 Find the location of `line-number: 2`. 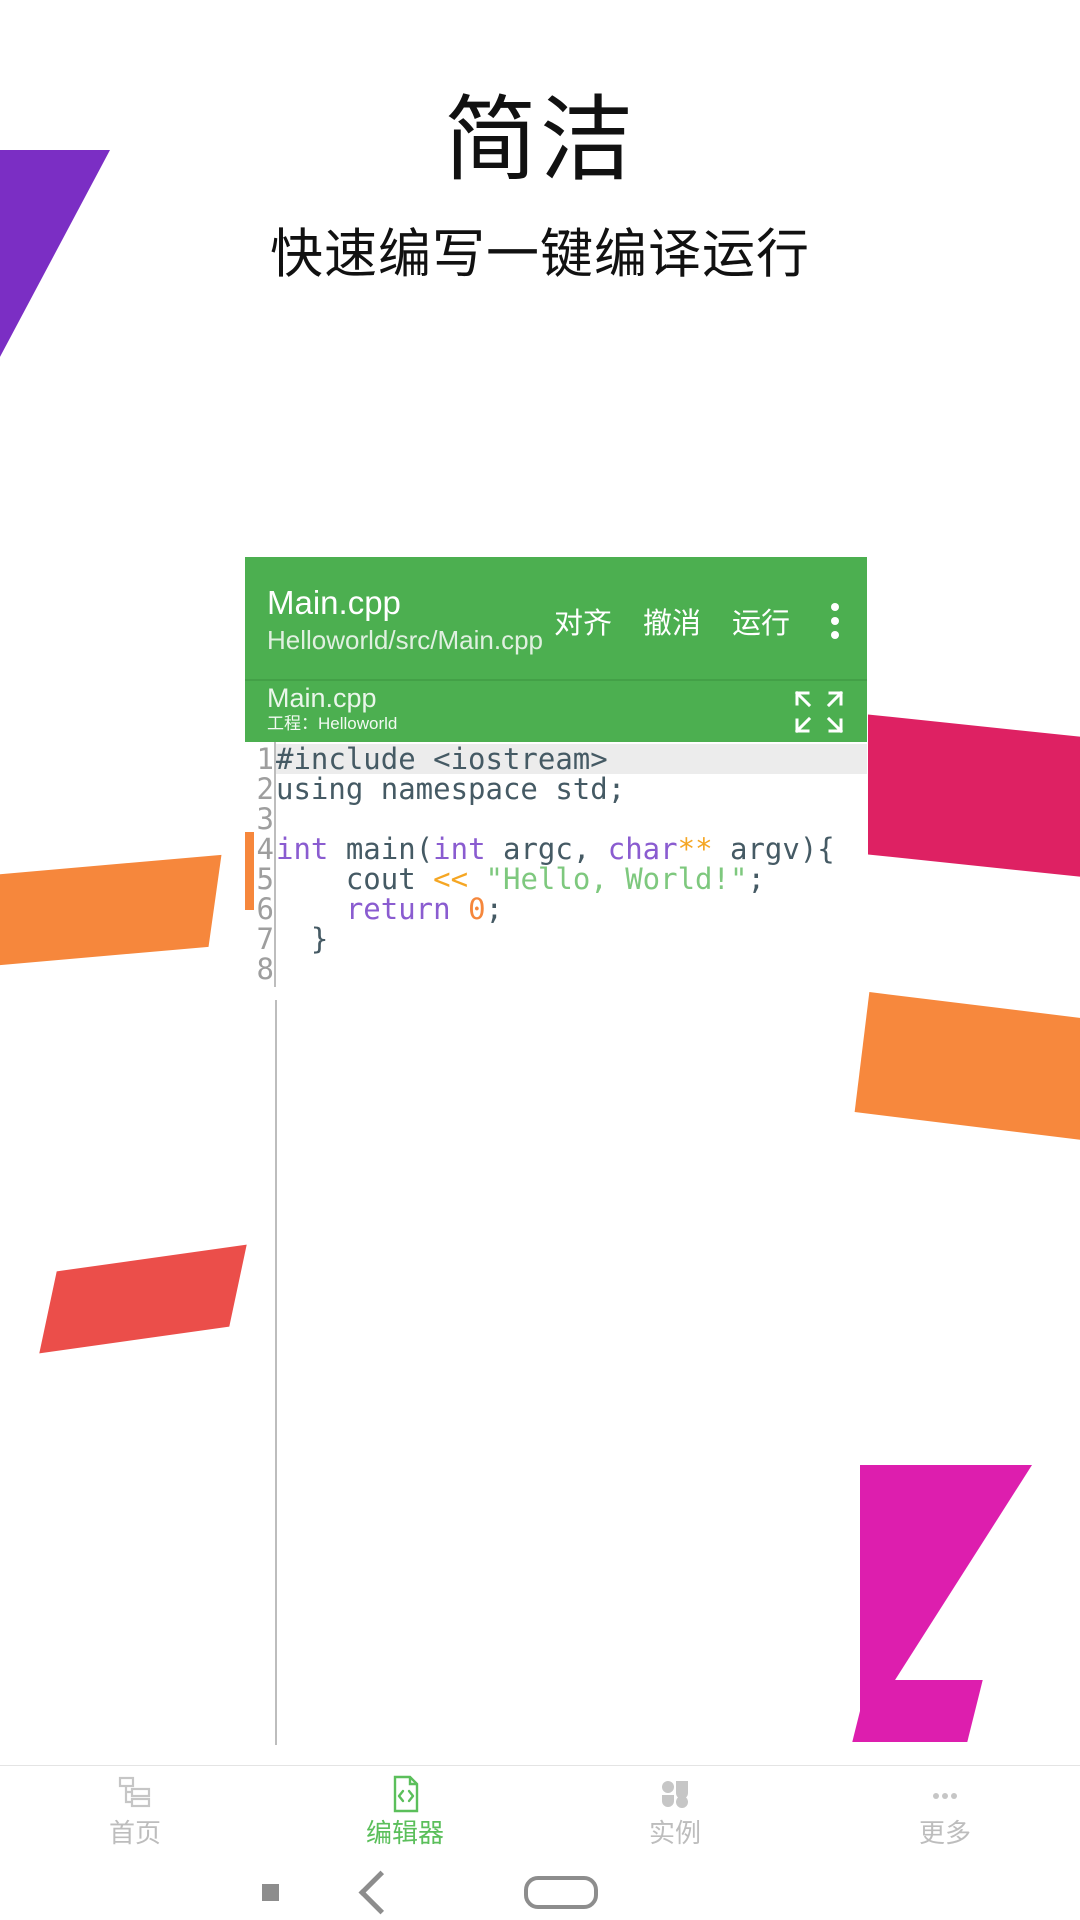

line-number: 2 is located at coordinates (265, 789).